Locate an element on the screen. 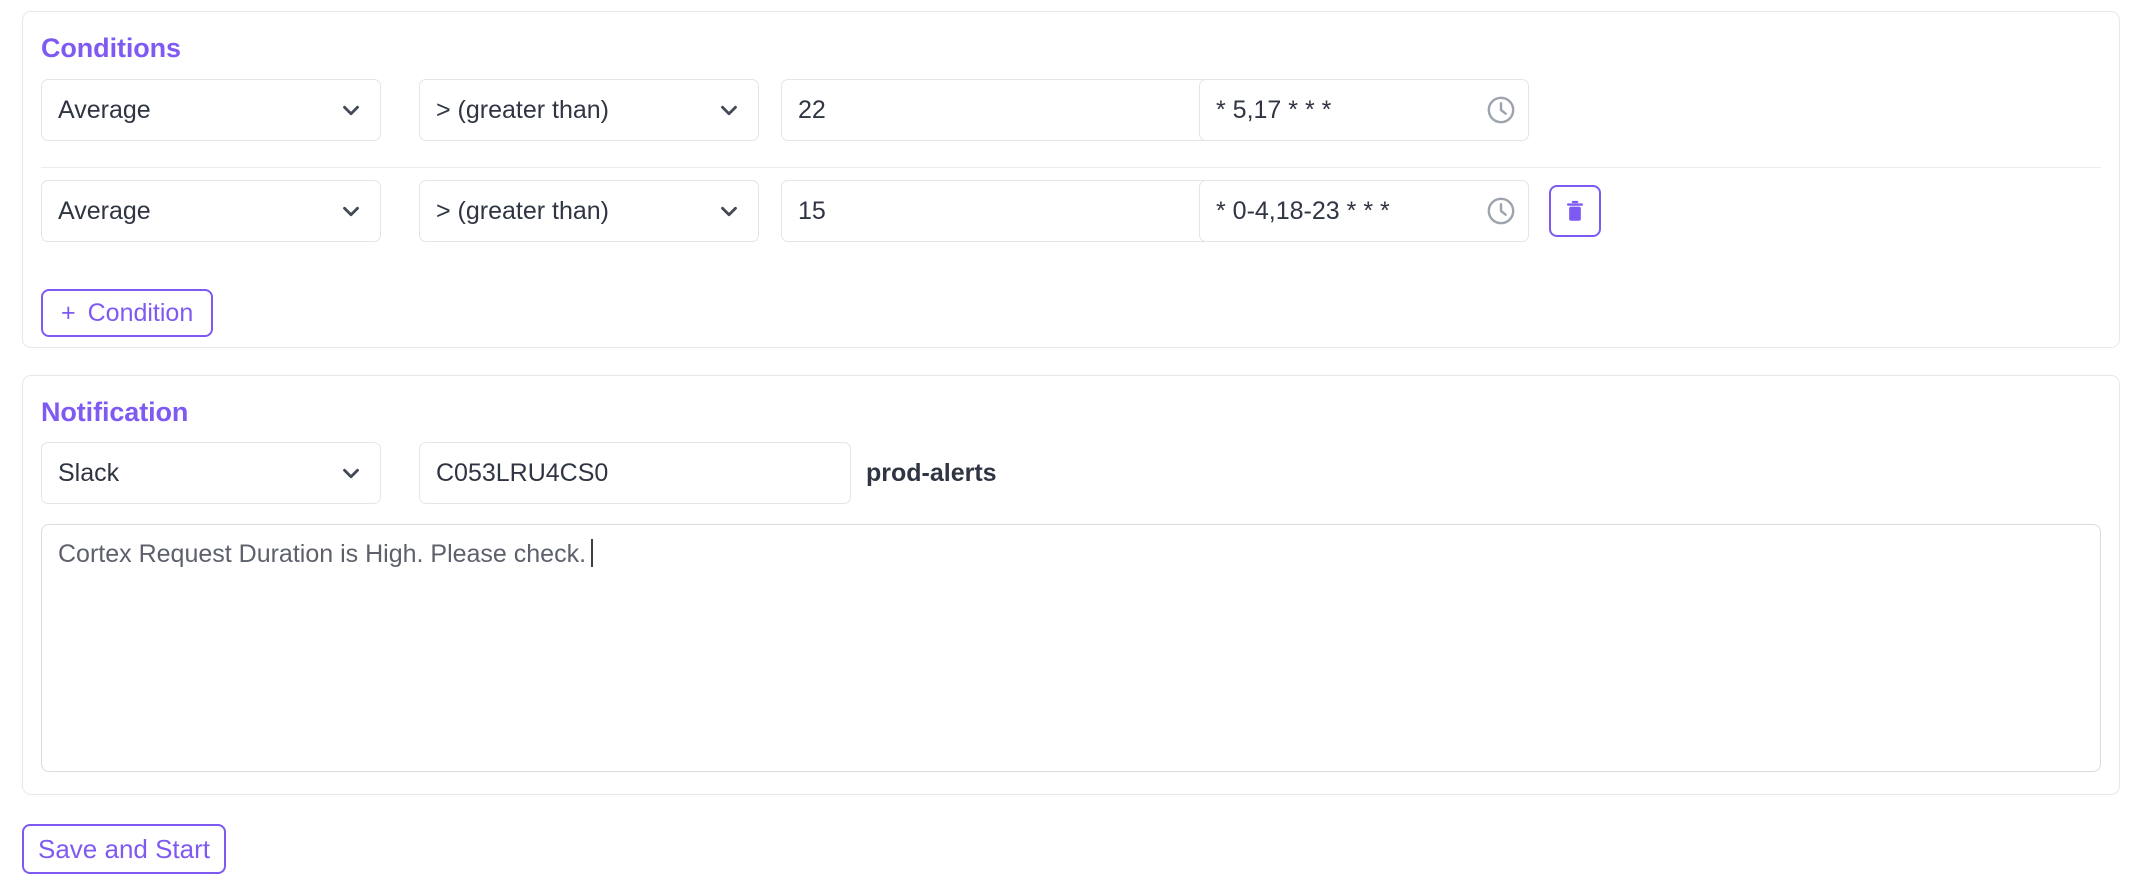 This screenshot has height=894, width=2142. conditions-title: Conditions is located at coordinates (111, 48).